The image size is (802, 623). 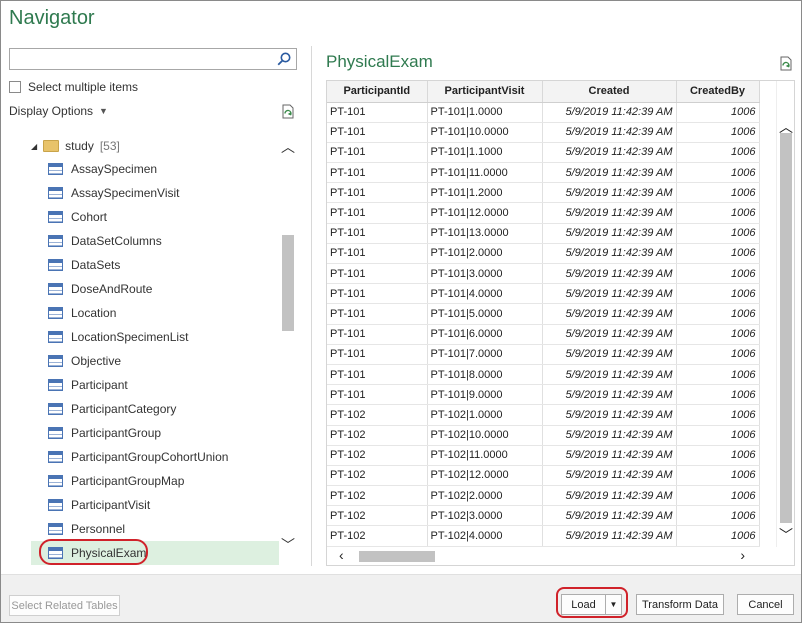 I want to click on column-header: CreatedBy, so click(x=718, y=92).